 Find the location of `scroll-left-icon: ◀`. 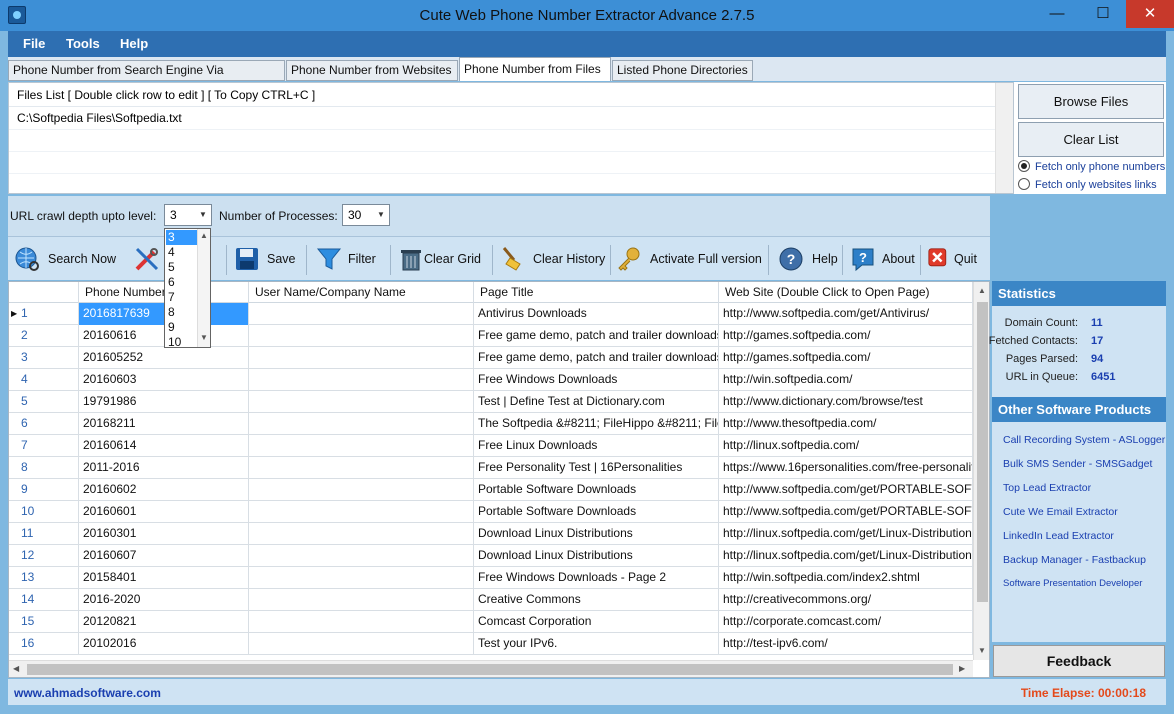

scroll-left-icon: ◀ is located at coordinates (16, 668).